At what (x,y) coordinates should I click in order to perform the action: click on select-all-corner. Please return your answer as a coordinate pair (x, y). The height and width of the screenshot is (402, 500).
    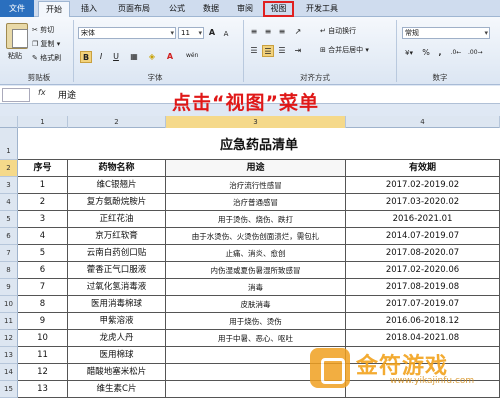
    Looking at the image, I should click on (9, 122).